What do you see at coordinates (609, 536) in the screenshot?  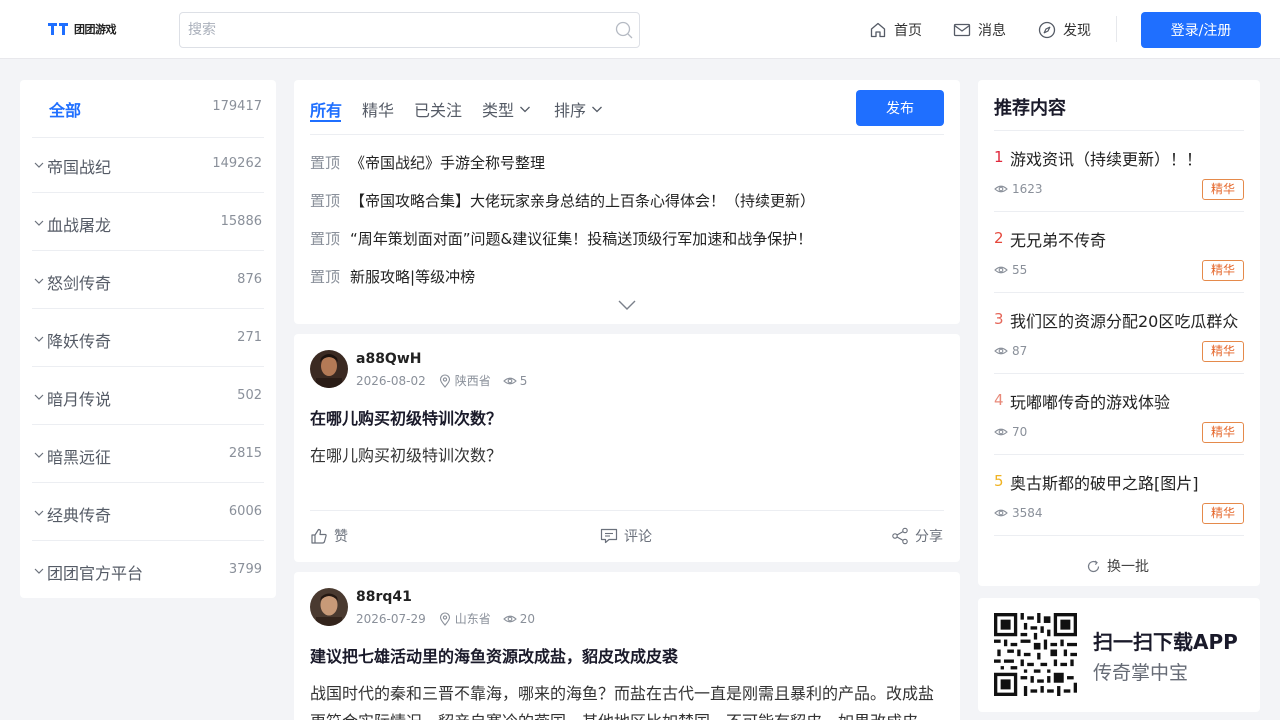 I see `comment-icon` at bounding box center [609, 536].